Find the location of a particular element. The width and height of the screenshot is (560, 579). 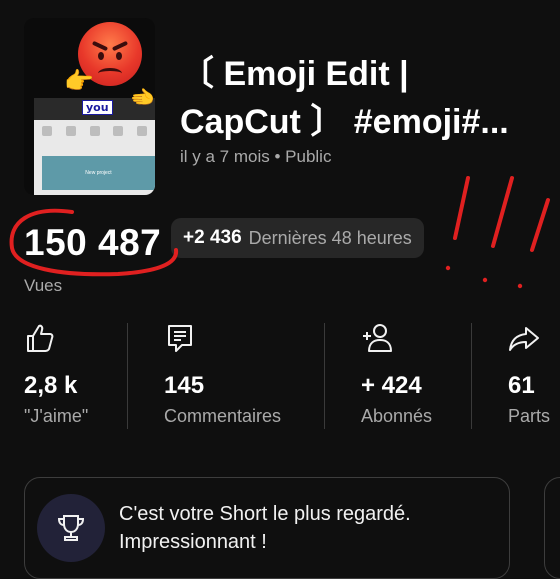

thumbnail-badge: you is located at coordinates (97, 107).